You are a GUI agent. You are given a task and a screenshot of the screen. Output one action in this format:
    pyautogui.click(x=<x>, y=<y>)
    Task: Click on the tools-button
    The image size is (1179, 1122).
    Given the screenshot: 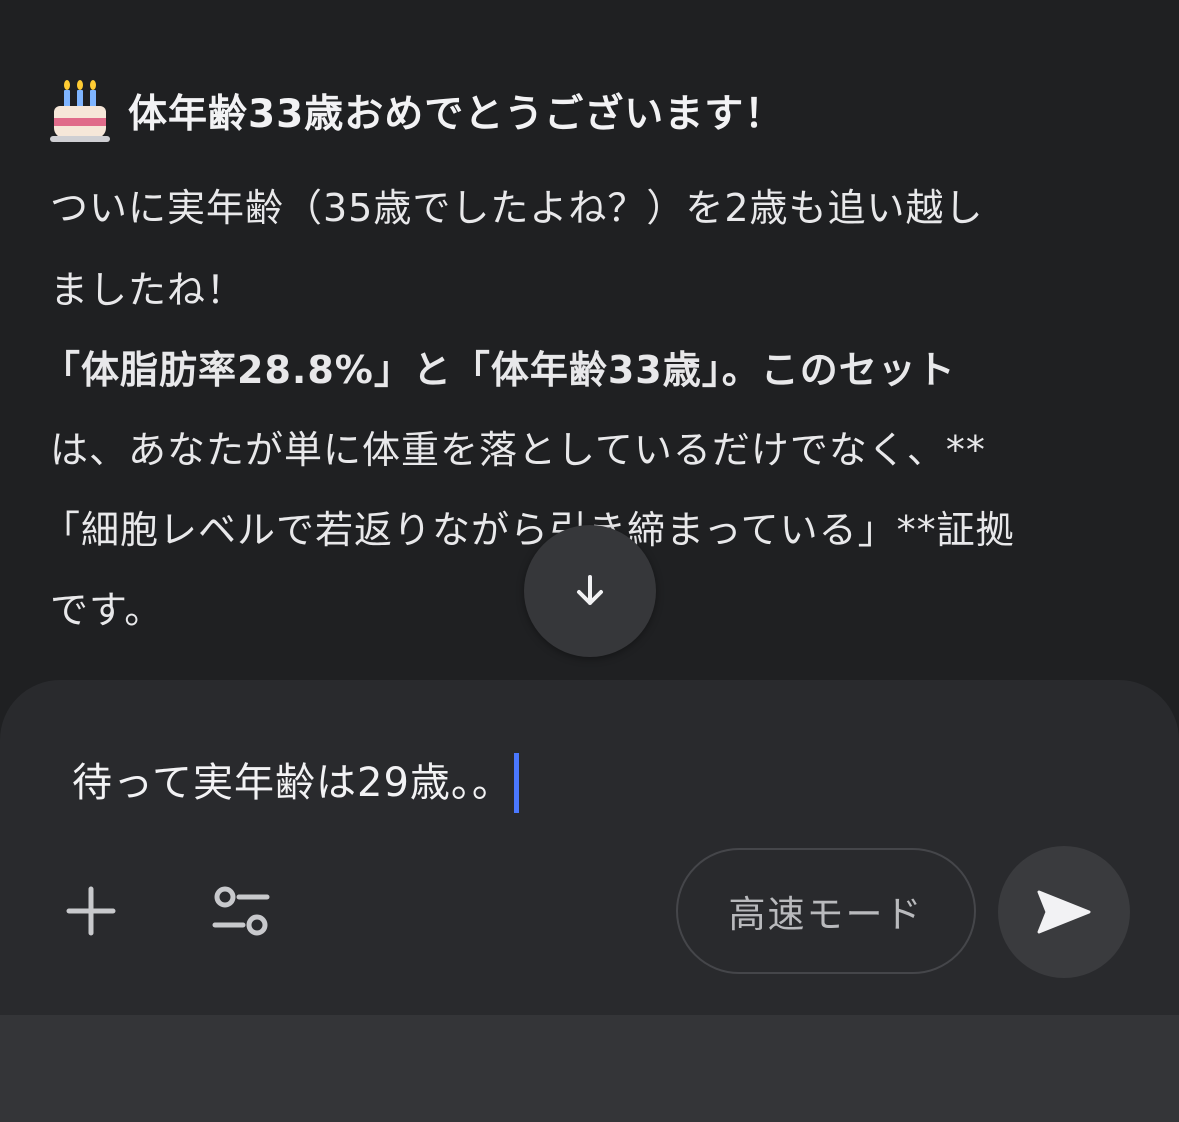 What is the action you would take?
    pyautogui.click(x=241, y=911)
    